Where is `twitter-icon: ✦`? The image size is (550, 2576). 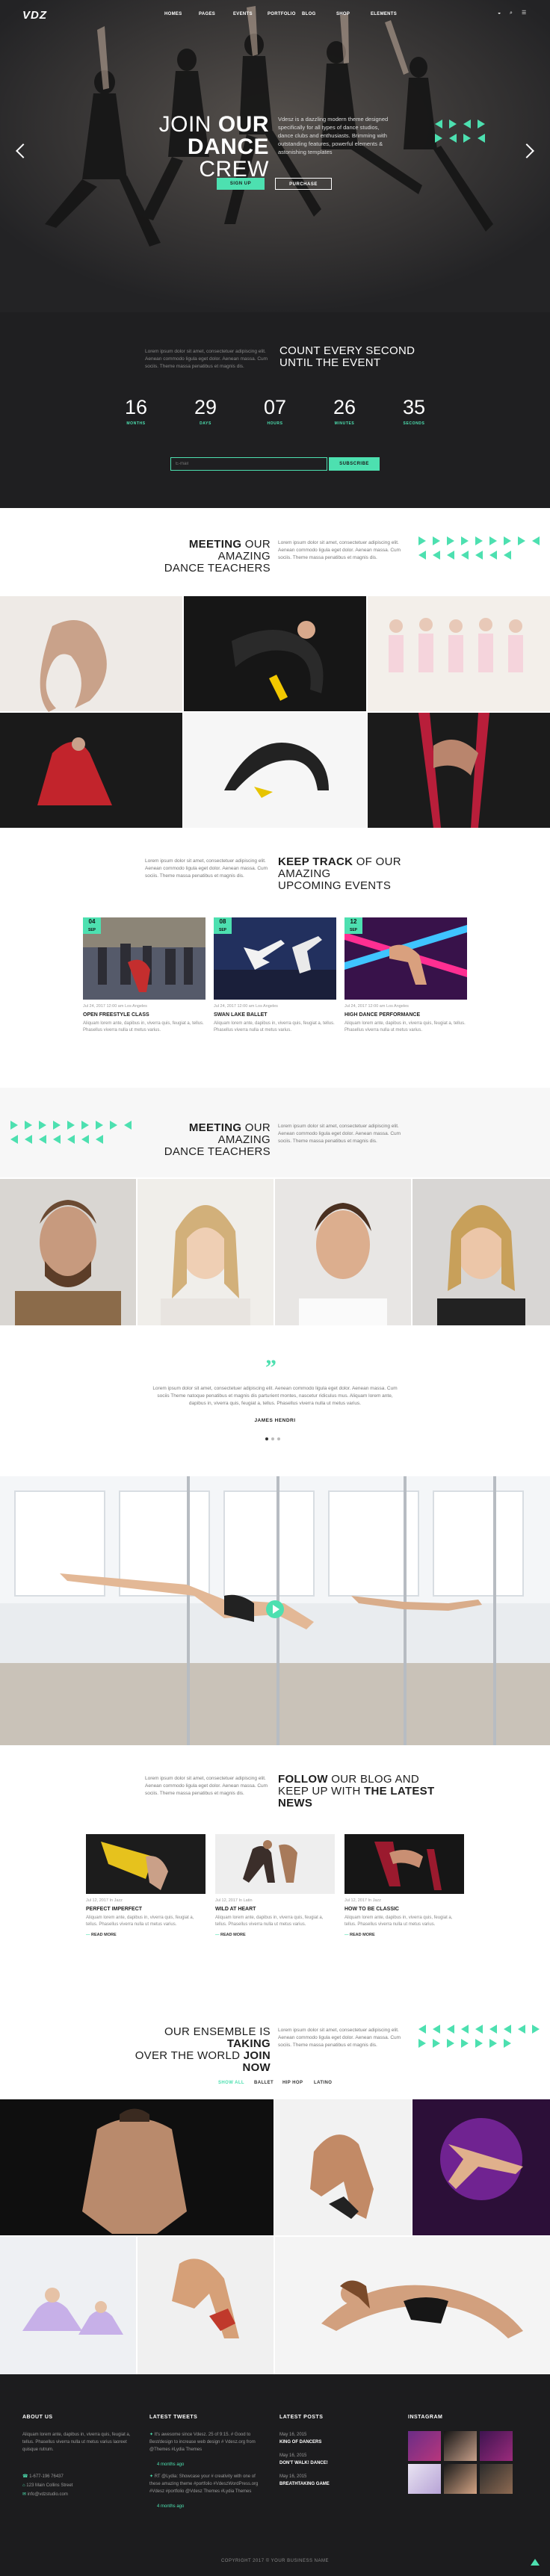 twitter-icon: ✦ is located at coordinates (152, 2435).